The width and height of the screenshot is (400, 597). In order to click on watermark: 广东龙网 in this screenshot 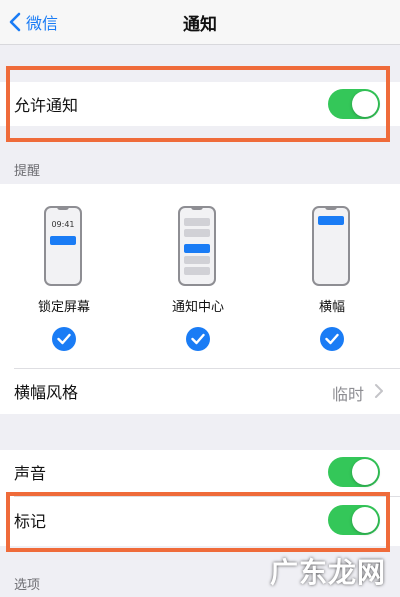, I will do `click(327, 572)`.